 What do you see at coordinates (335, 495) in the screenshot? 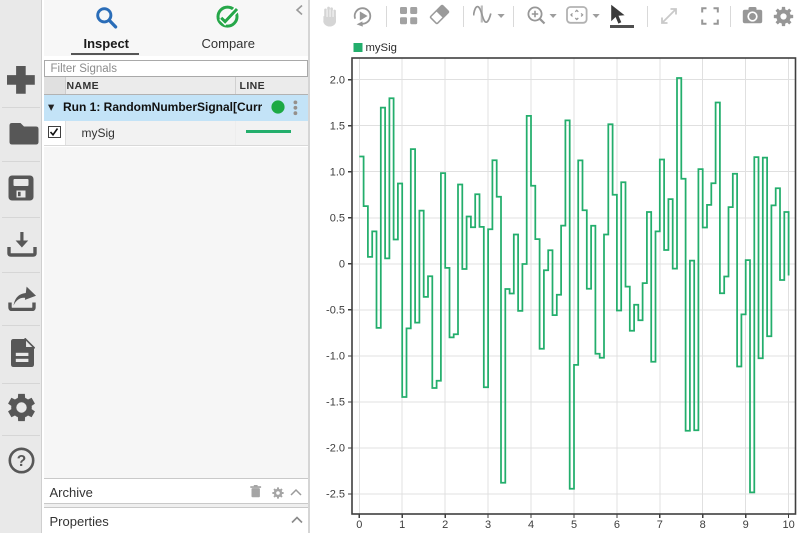
I see `svg-text: -2.5` at bounding box center [335, 495].